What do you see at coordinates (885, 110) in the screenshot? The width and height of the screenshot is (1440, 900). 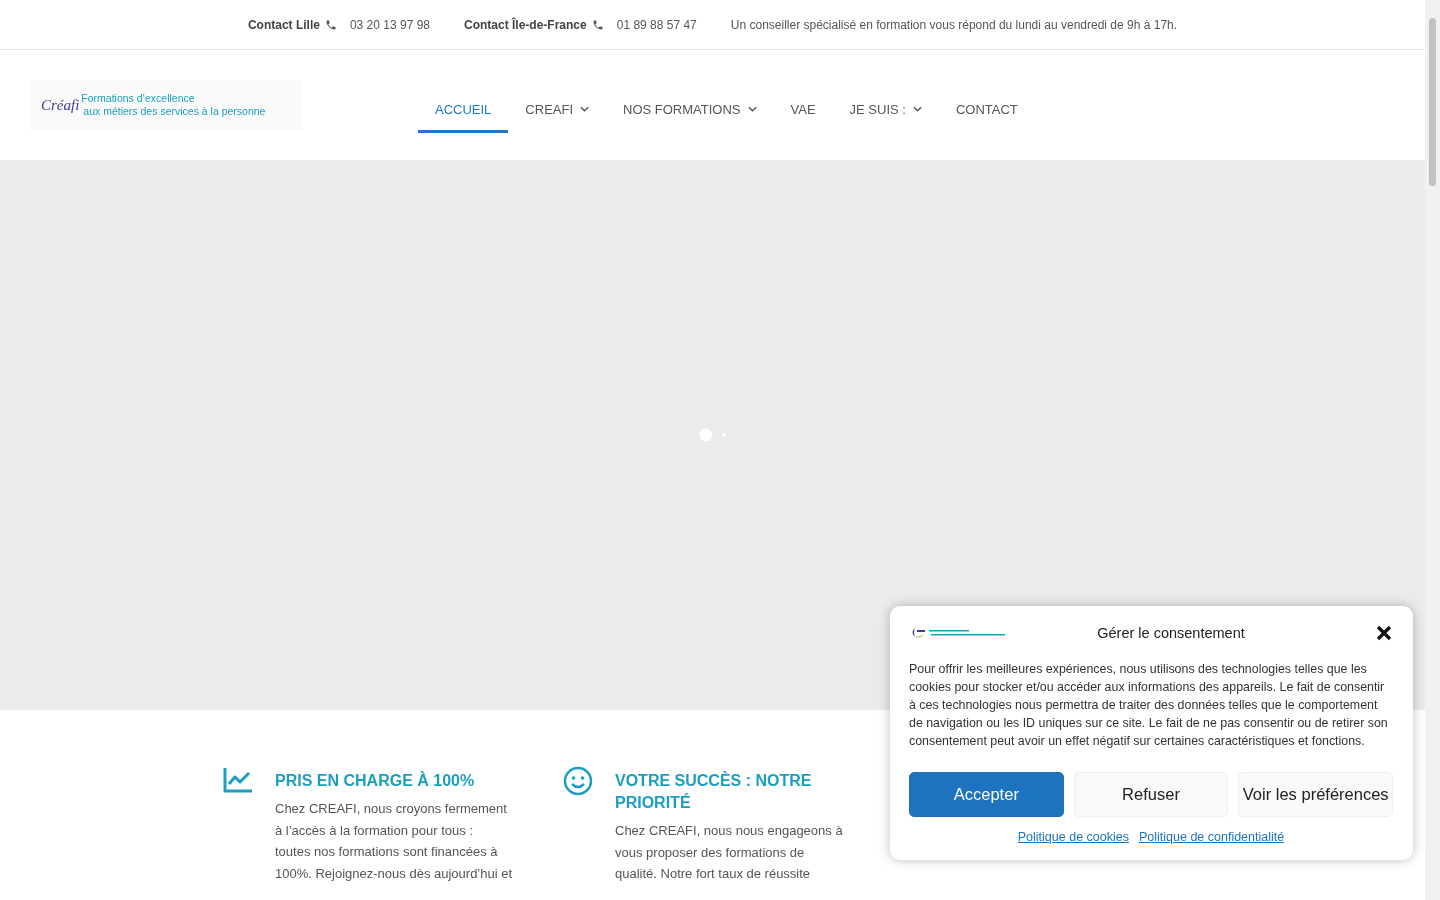 I see `nav-item: JE SUIS :` at bounding box center [885, 110].